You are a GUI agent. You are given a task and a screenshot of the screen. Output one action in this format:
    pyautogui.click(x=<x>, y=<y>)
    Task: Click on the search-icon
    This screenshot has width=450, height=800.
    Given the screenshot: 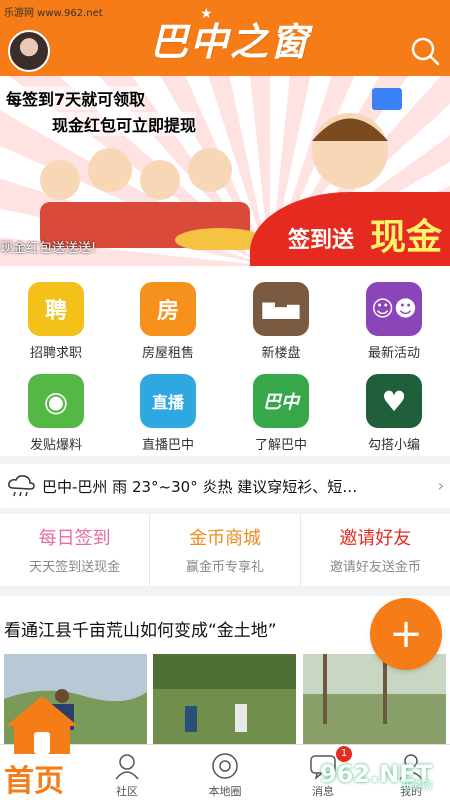 What is the action you would take?
    pyautogui.click(x=425, y=51)
    